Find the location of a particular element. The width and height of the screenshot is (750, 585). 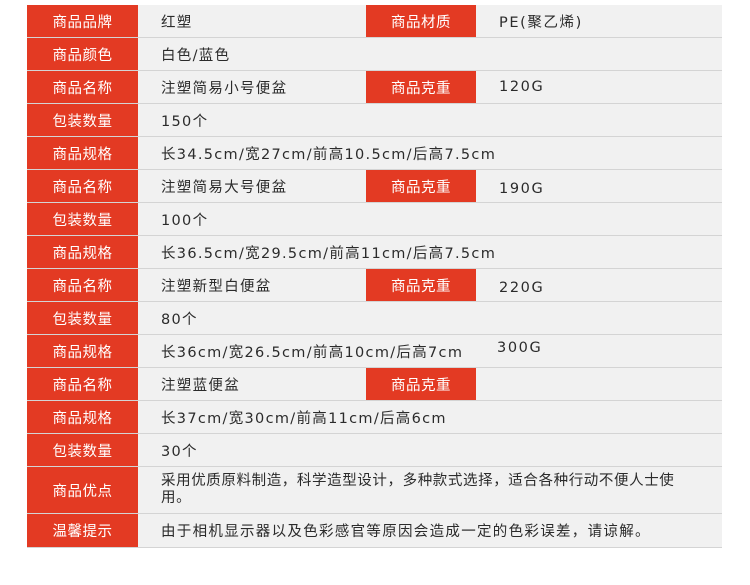

spec-row-name: 商品名称 注塑新型白便盆 商品克重 220G is located at coordinates (374, 285).